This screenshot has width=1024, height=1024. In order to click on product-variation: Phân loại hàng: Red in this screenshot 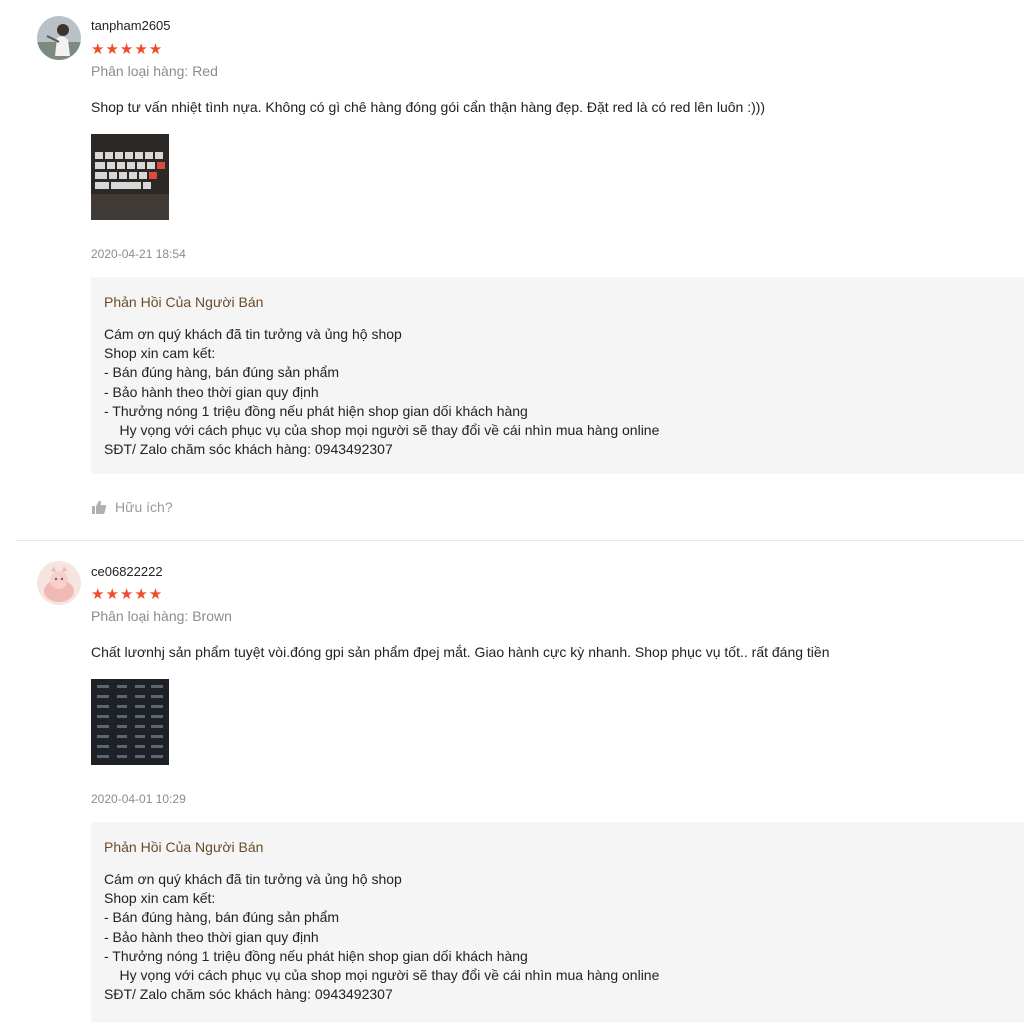, I will do `click(154, 71)`.